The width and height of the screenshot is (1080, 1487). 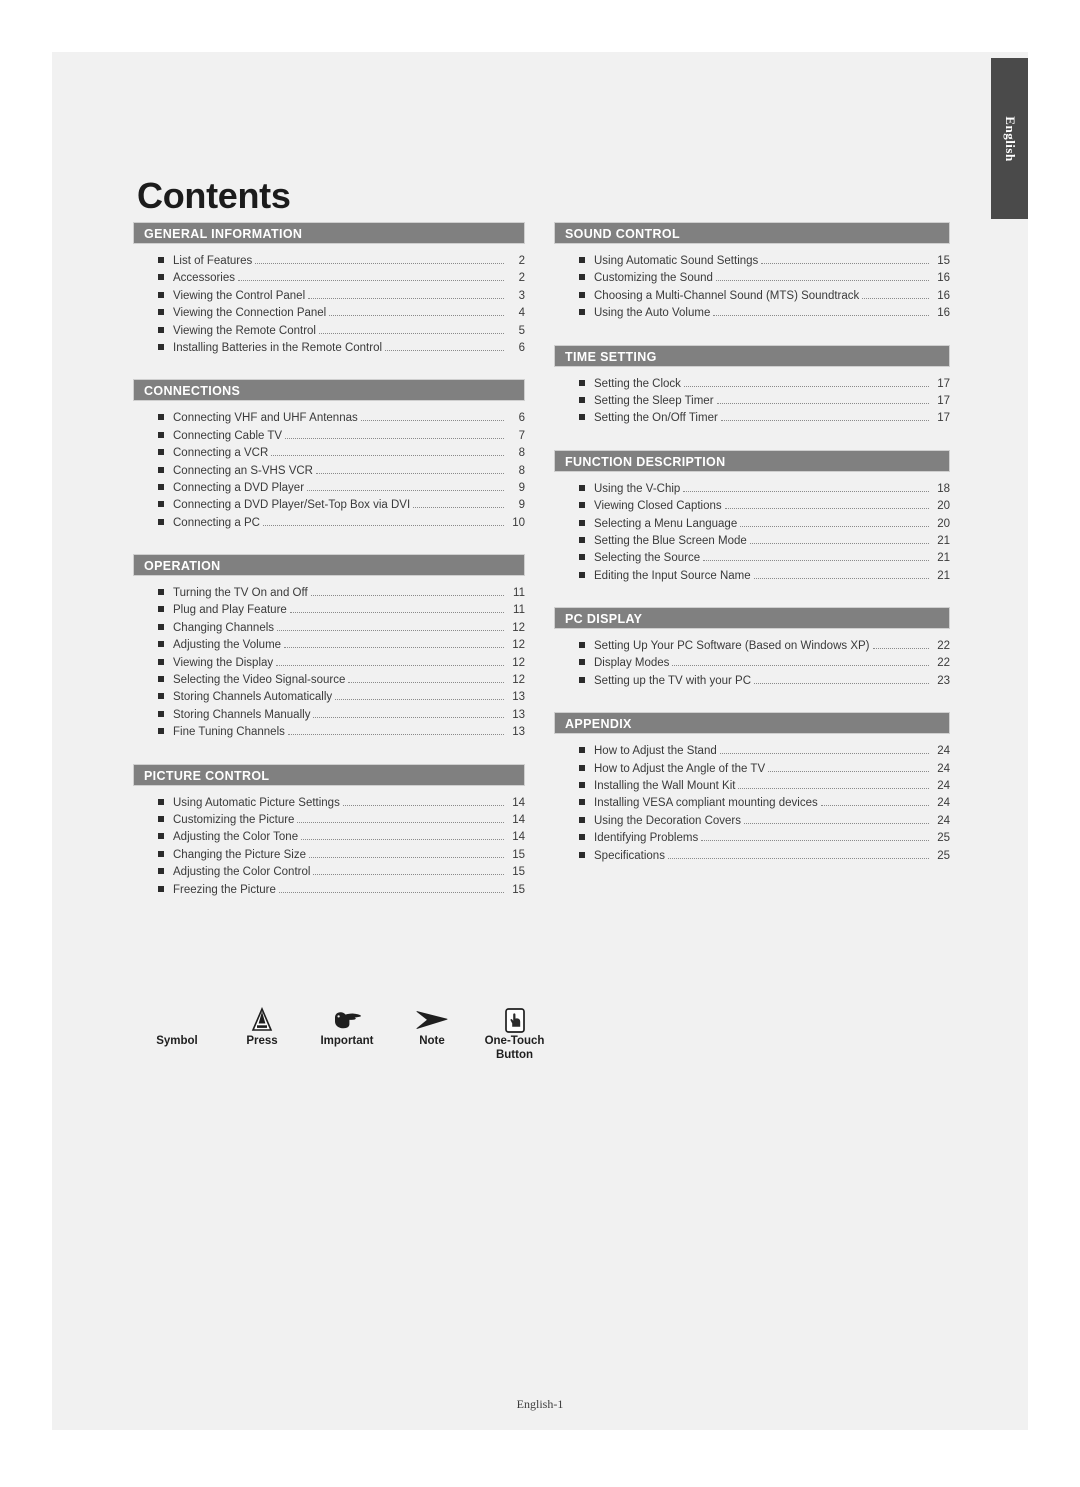 I want to click on toc-entry: Selecting a Menu Language 20, so click(x=752, y=524).